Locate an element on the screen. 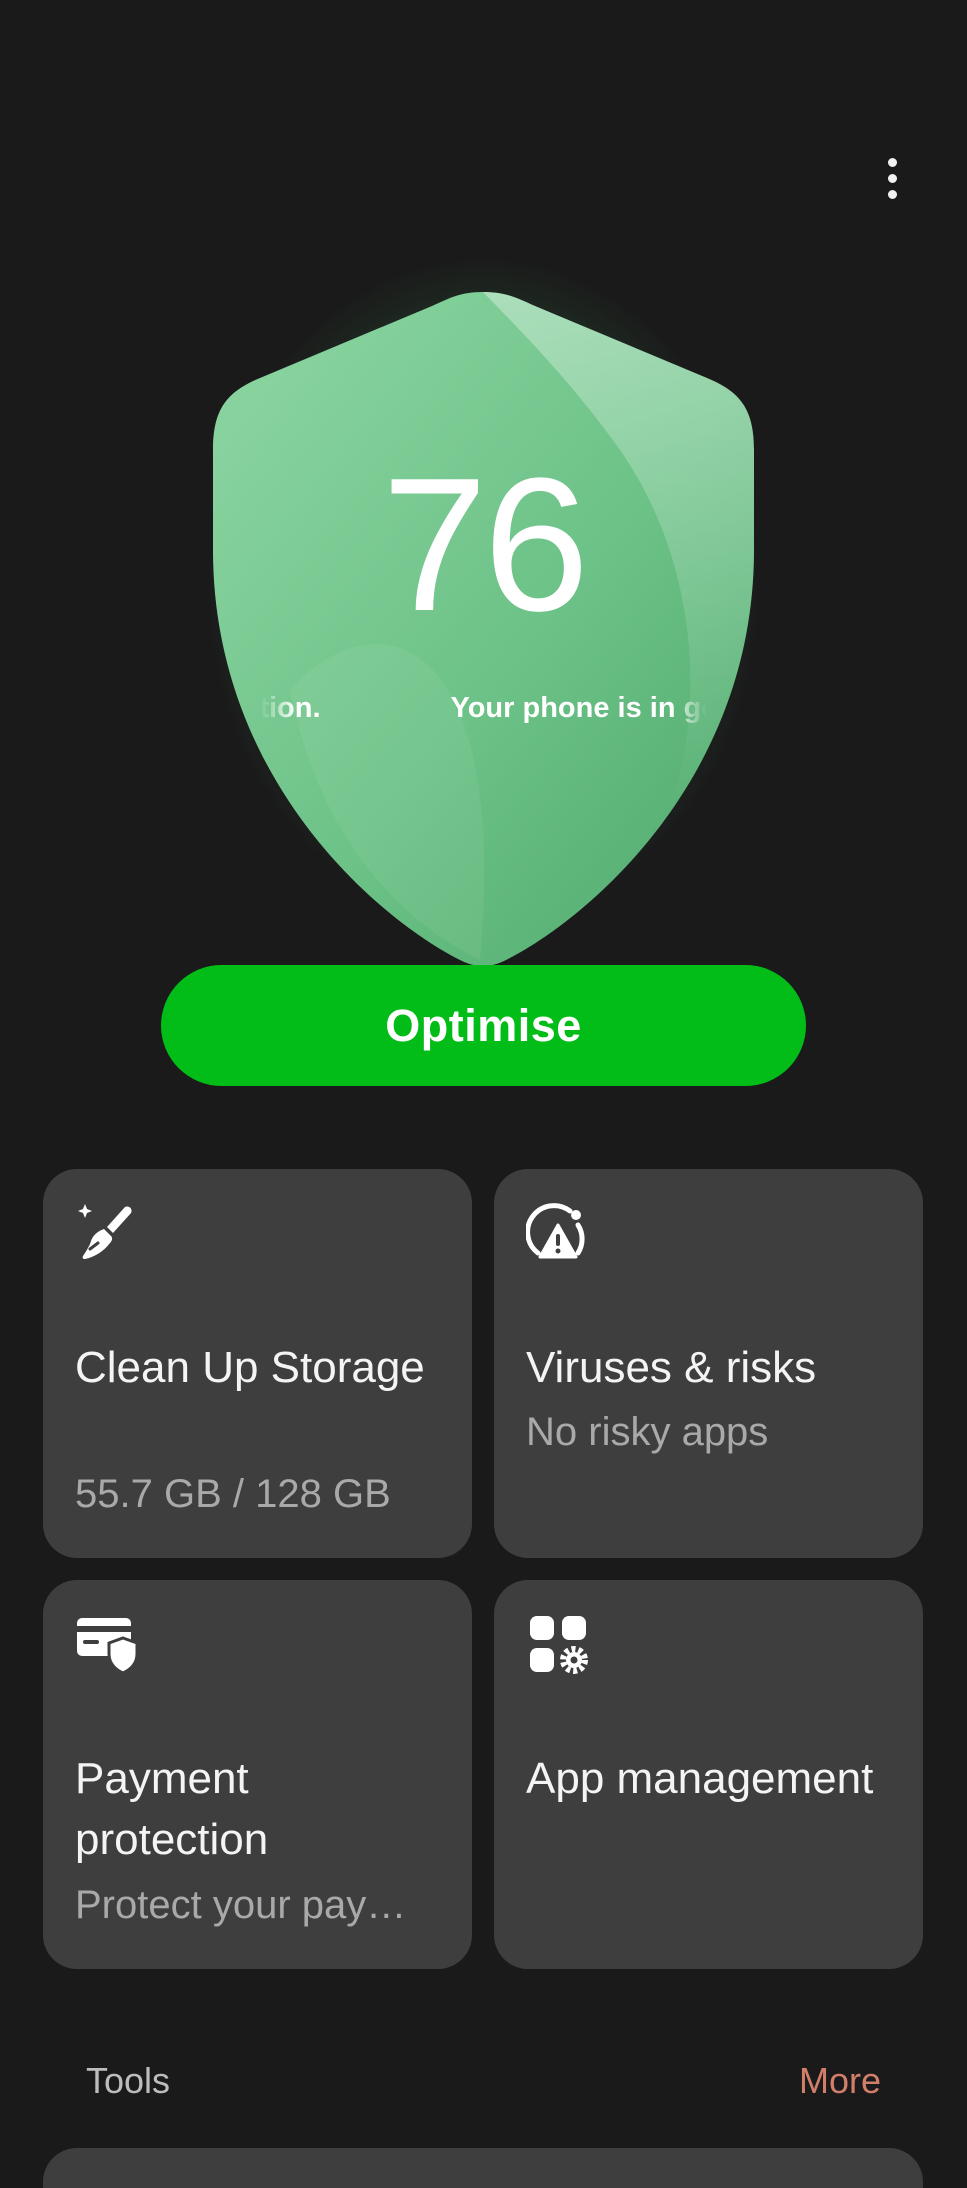  broom-sparkle-icon is located at coordinates (105, 1231).